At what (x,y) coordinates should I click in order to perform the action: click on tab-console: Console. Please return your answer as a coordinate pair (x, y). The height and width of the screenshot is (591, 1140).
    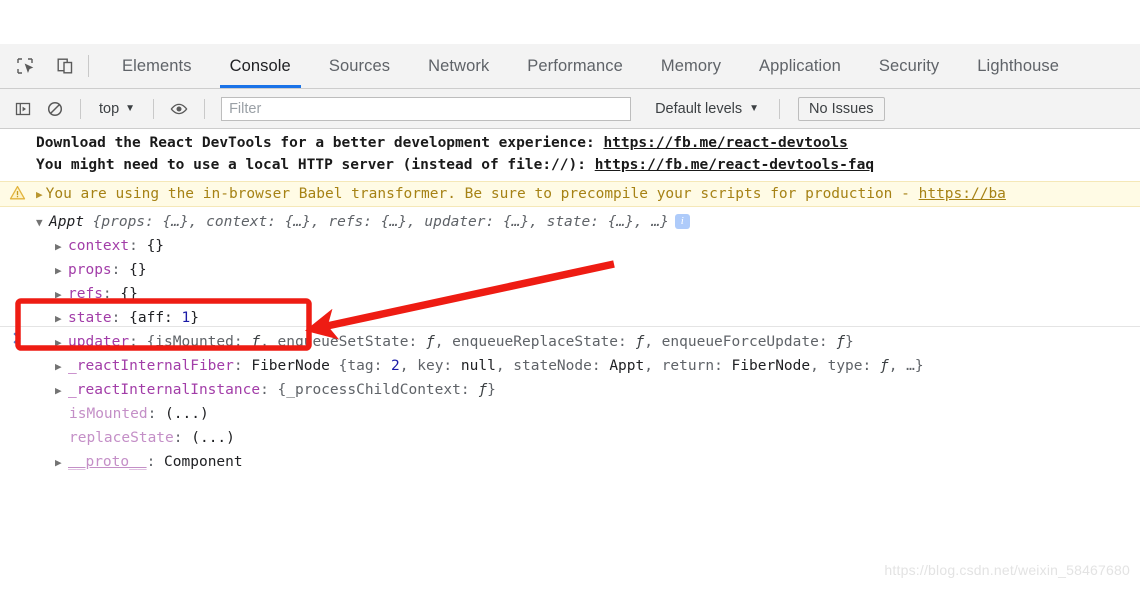
    Looking at the image, I should click on (260, 66).